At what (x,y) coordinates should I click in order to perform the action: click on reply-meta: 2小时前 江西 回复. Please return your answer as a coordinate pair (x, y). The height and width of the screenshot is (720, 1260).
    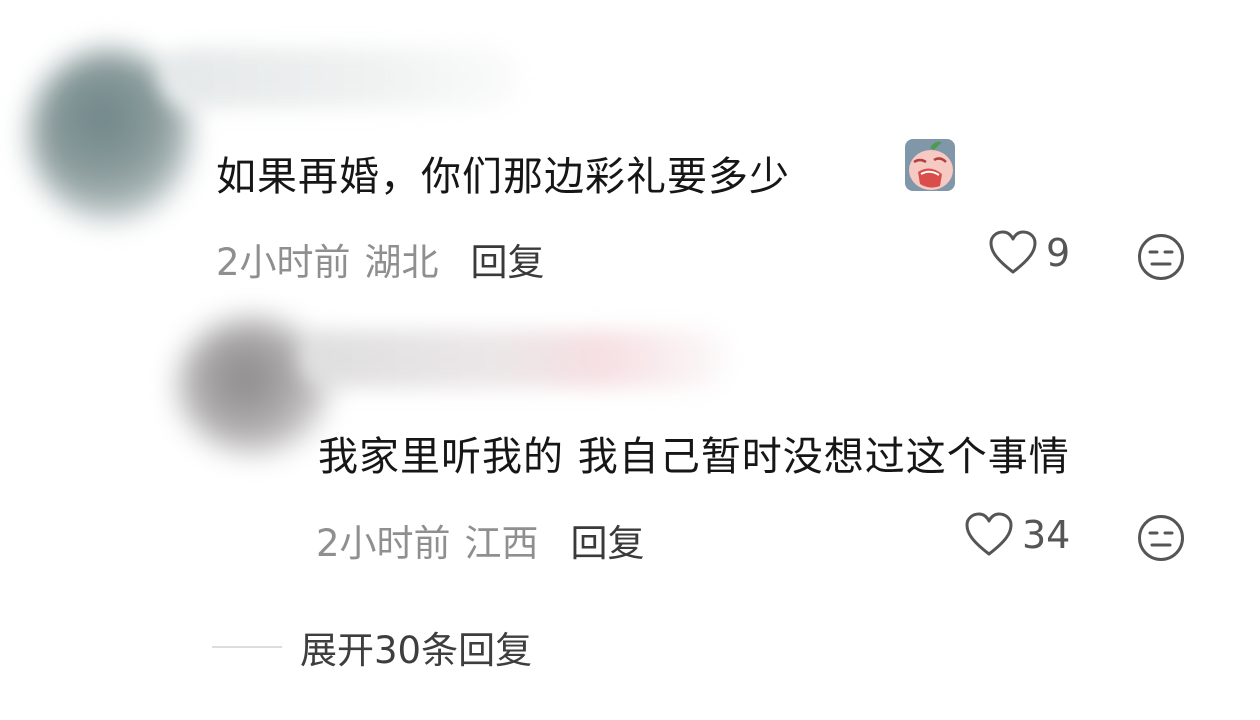
    Looking at the image, I should click on (480, 540).